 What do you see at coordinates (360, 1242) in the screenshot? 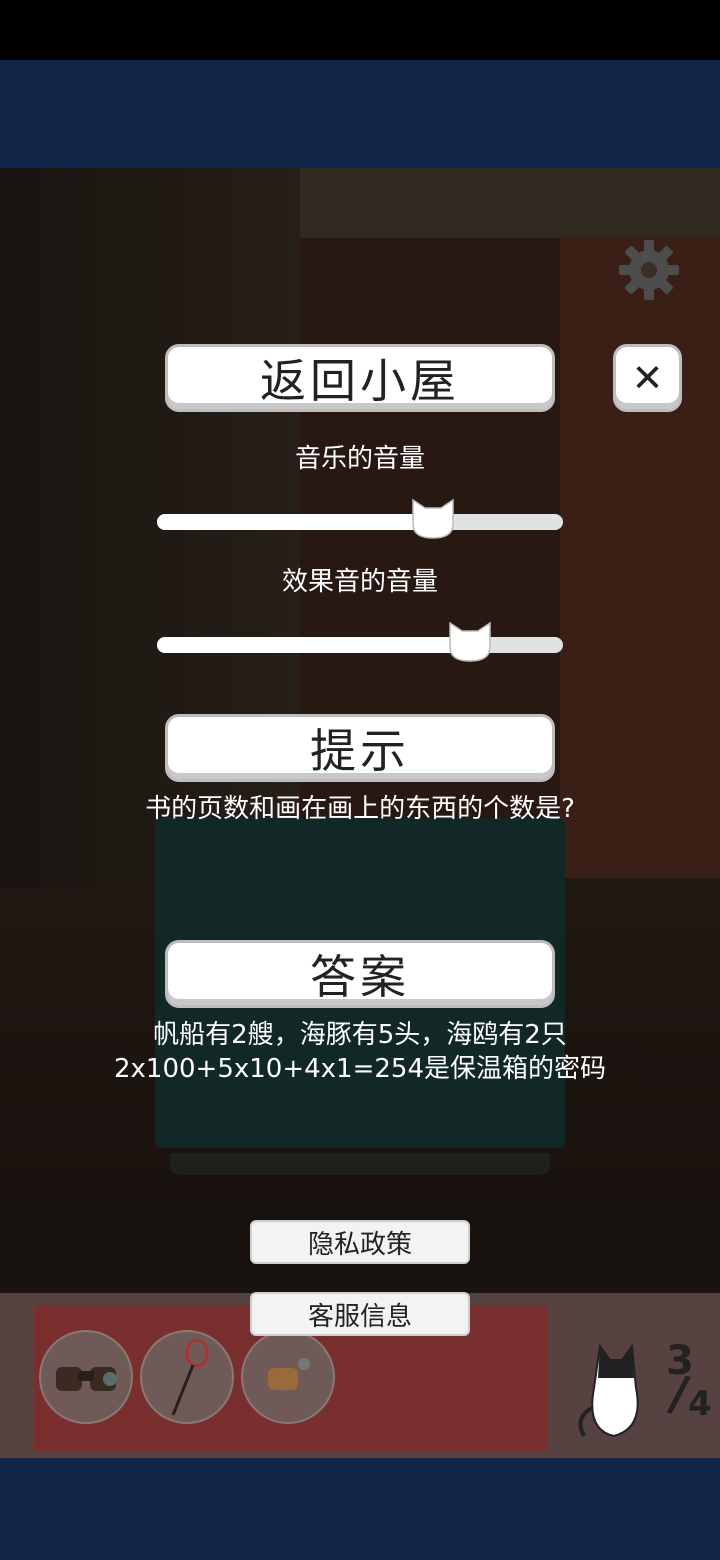
I see `privacy-policy-button: 隐私政策` at bounding box center [360, 1242].